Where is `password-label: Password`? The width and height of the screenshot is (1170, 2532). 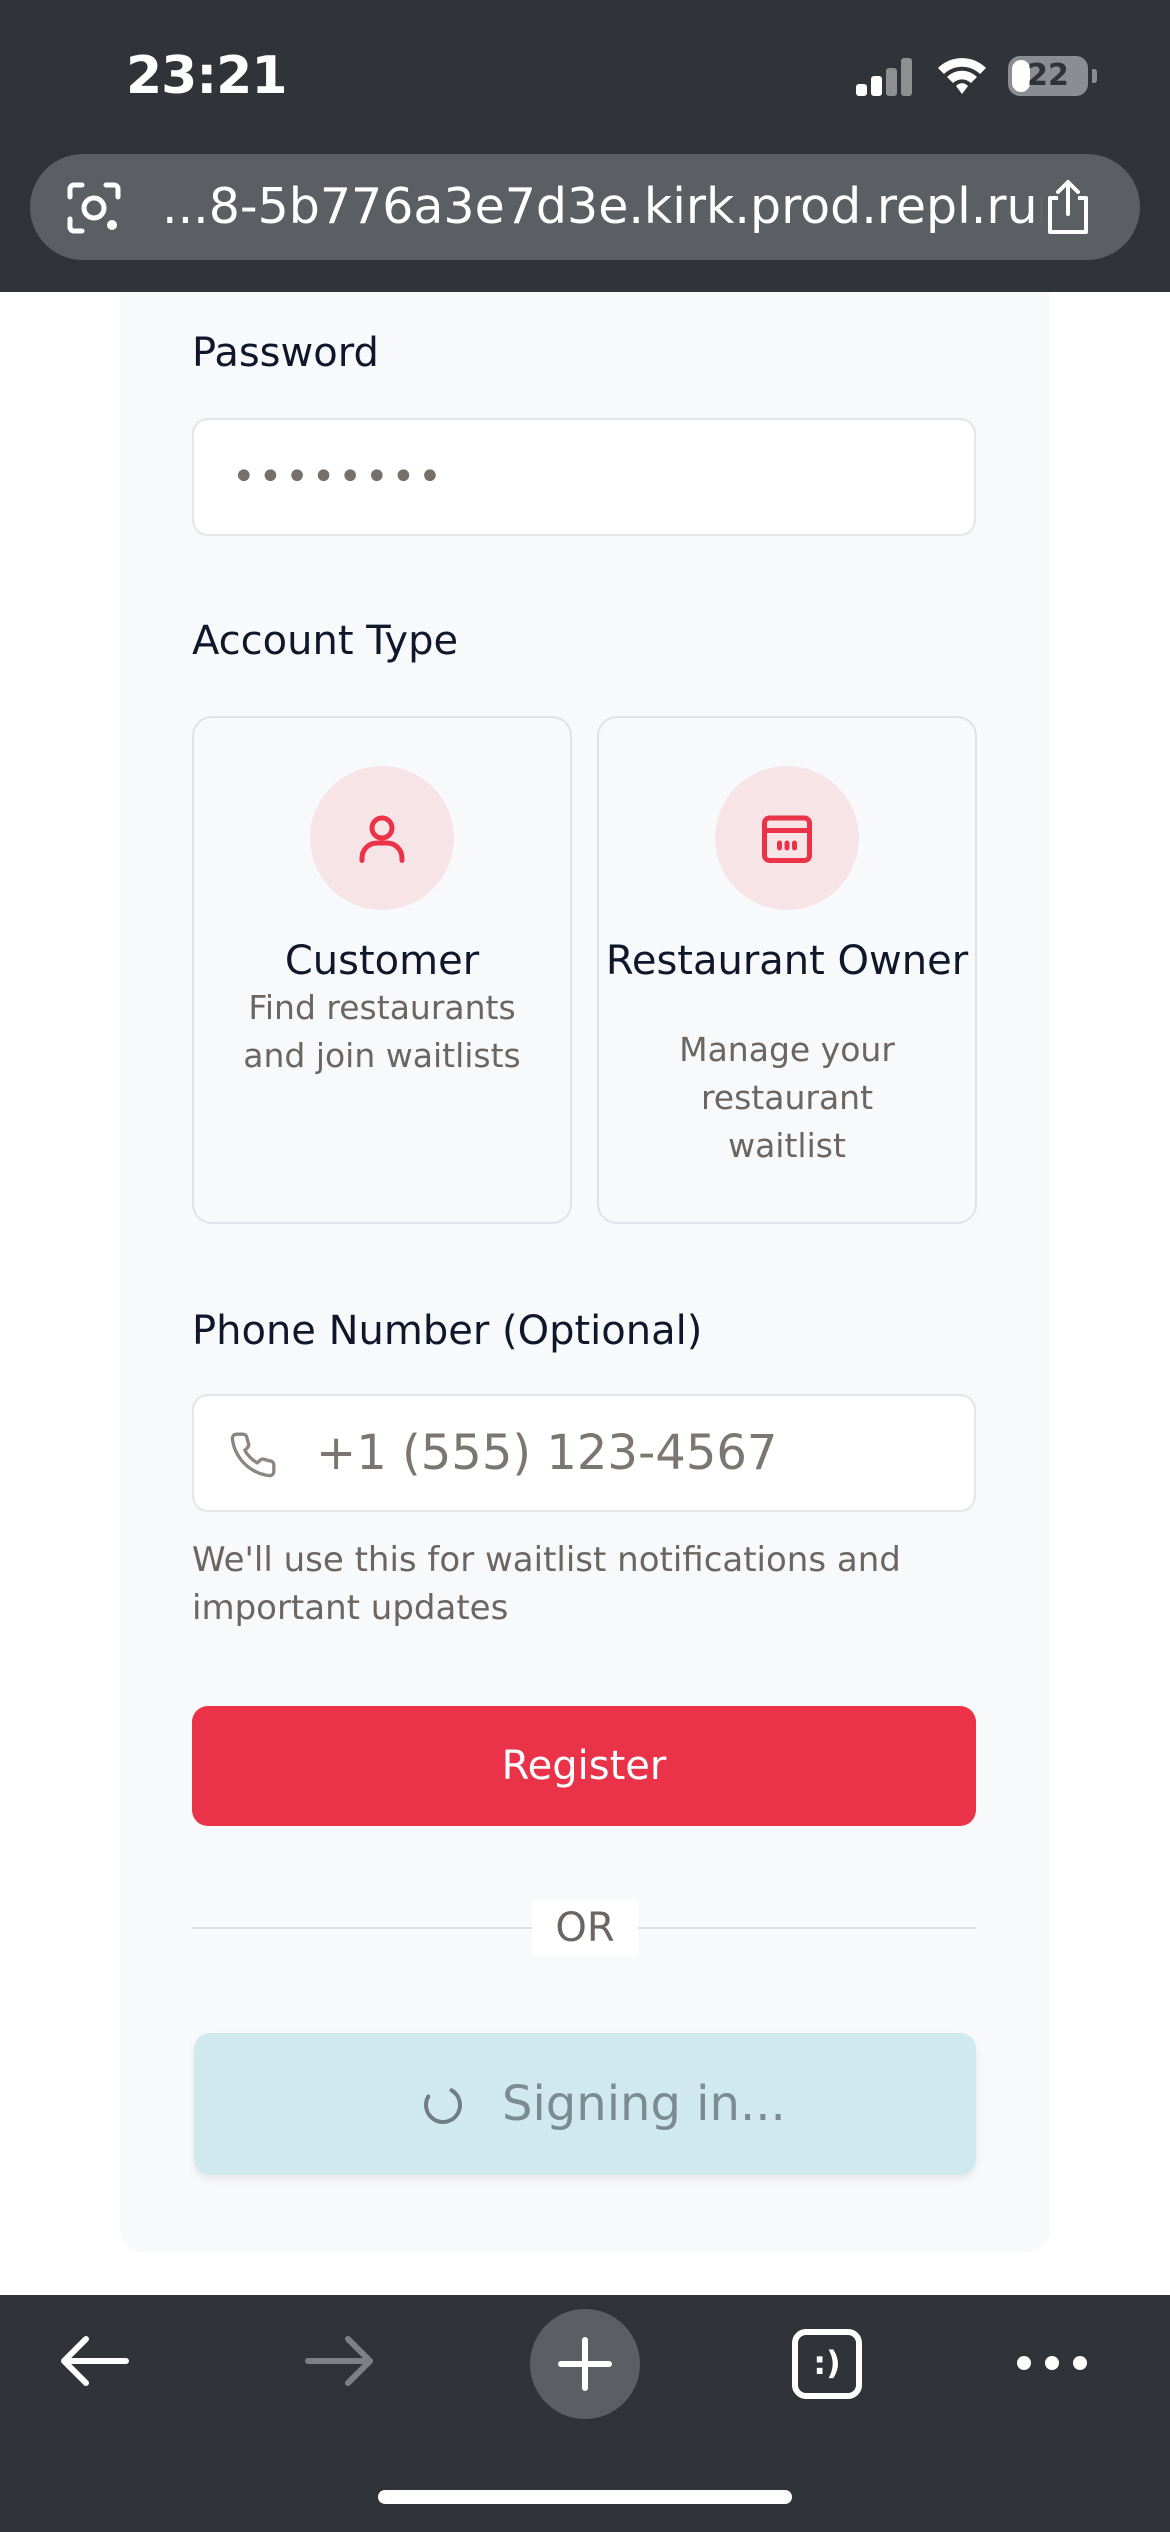
password-label: Password is located at coordinates (285, 353).